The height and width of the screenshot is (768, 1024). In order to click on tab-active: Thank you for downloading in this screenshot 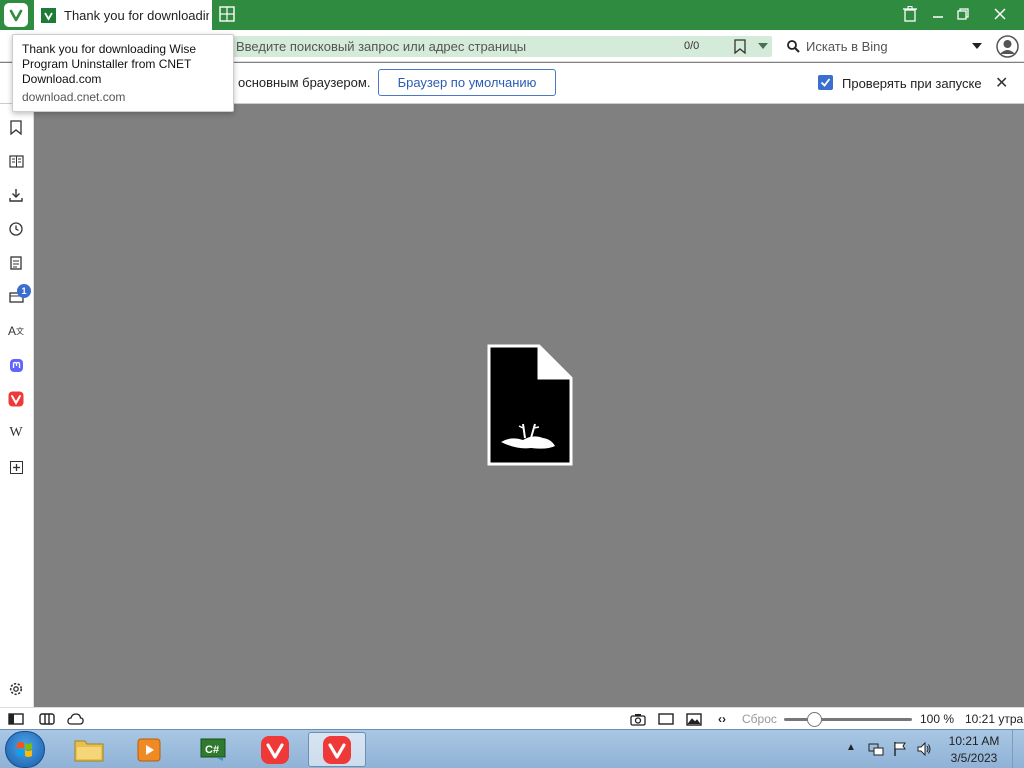, I will do `click(123, 15)`.